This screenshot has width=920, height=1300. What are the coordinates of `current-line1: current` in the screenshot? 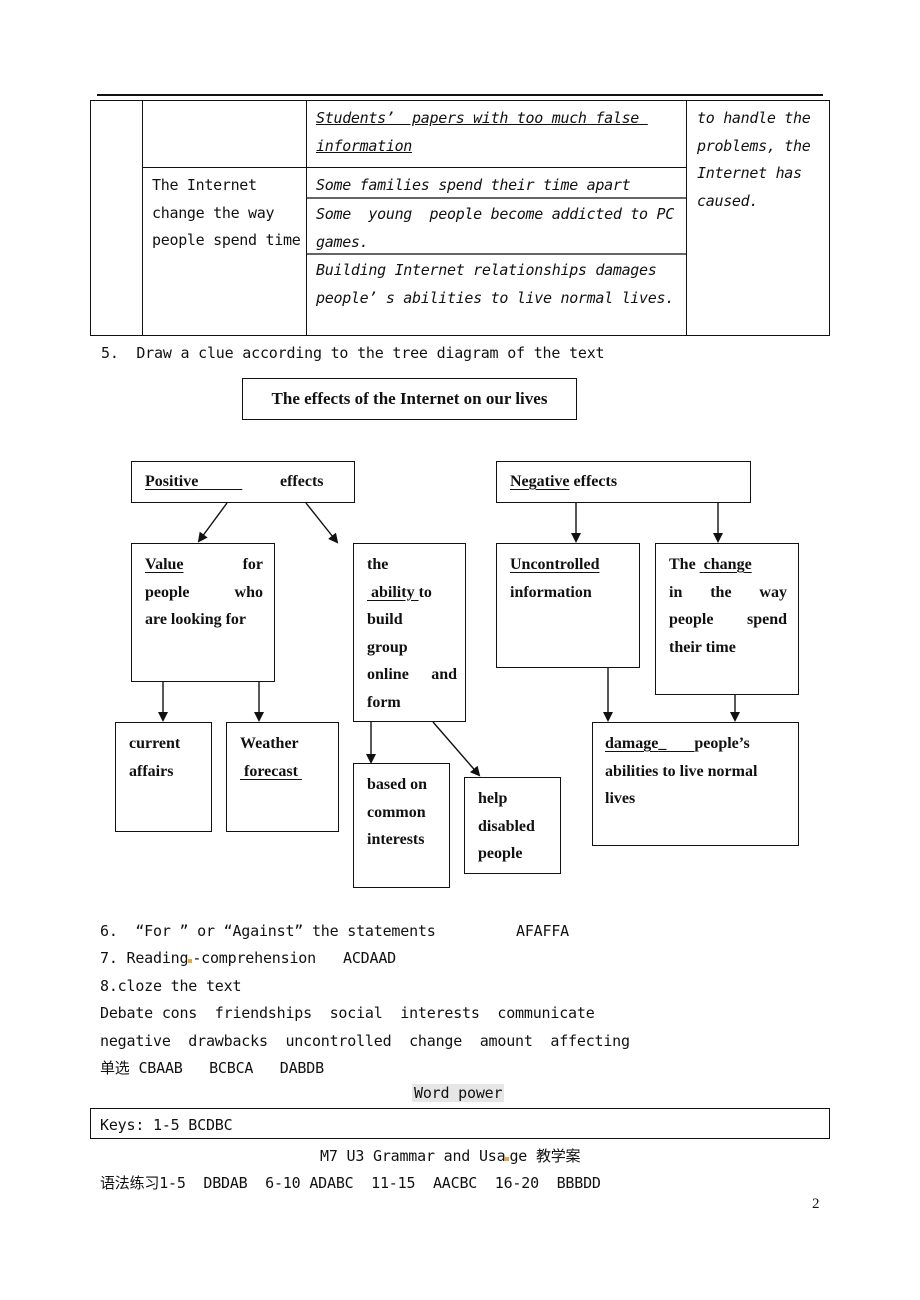 It's located at (155, 743).